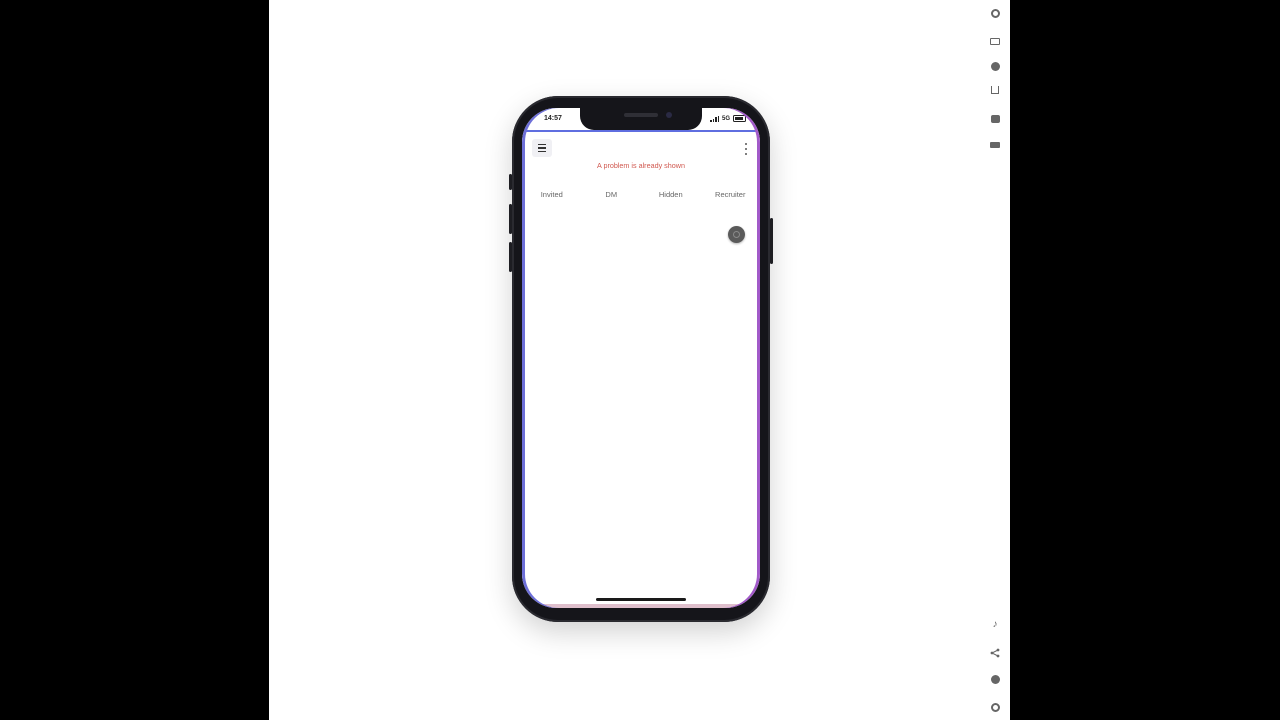 This screenshot has width=1280, height=720. I want to click on tab-dm: DM, so click(612, 195).